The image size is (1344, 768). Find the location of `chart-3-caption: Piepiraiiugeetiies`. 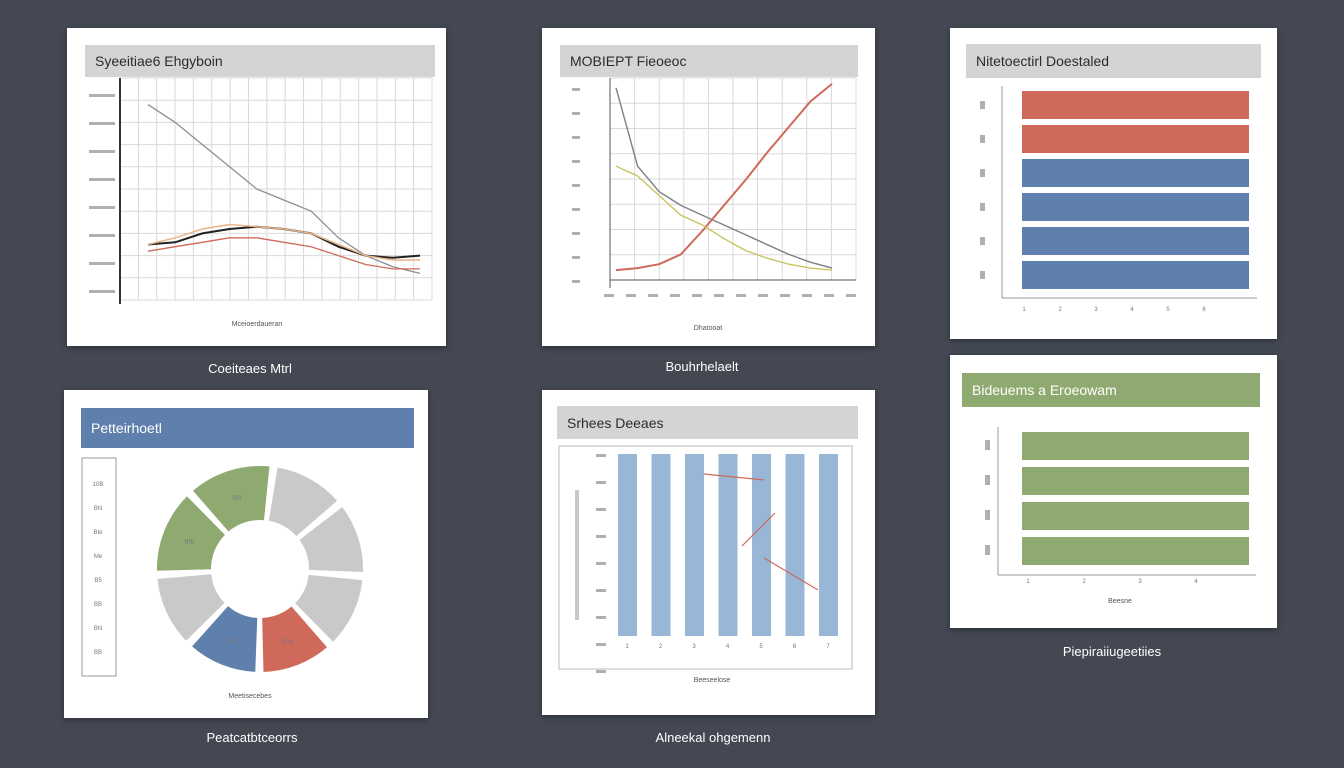

chart-3-caption: Piepiraiiugeetiies is located at coordinates (1112, 651).